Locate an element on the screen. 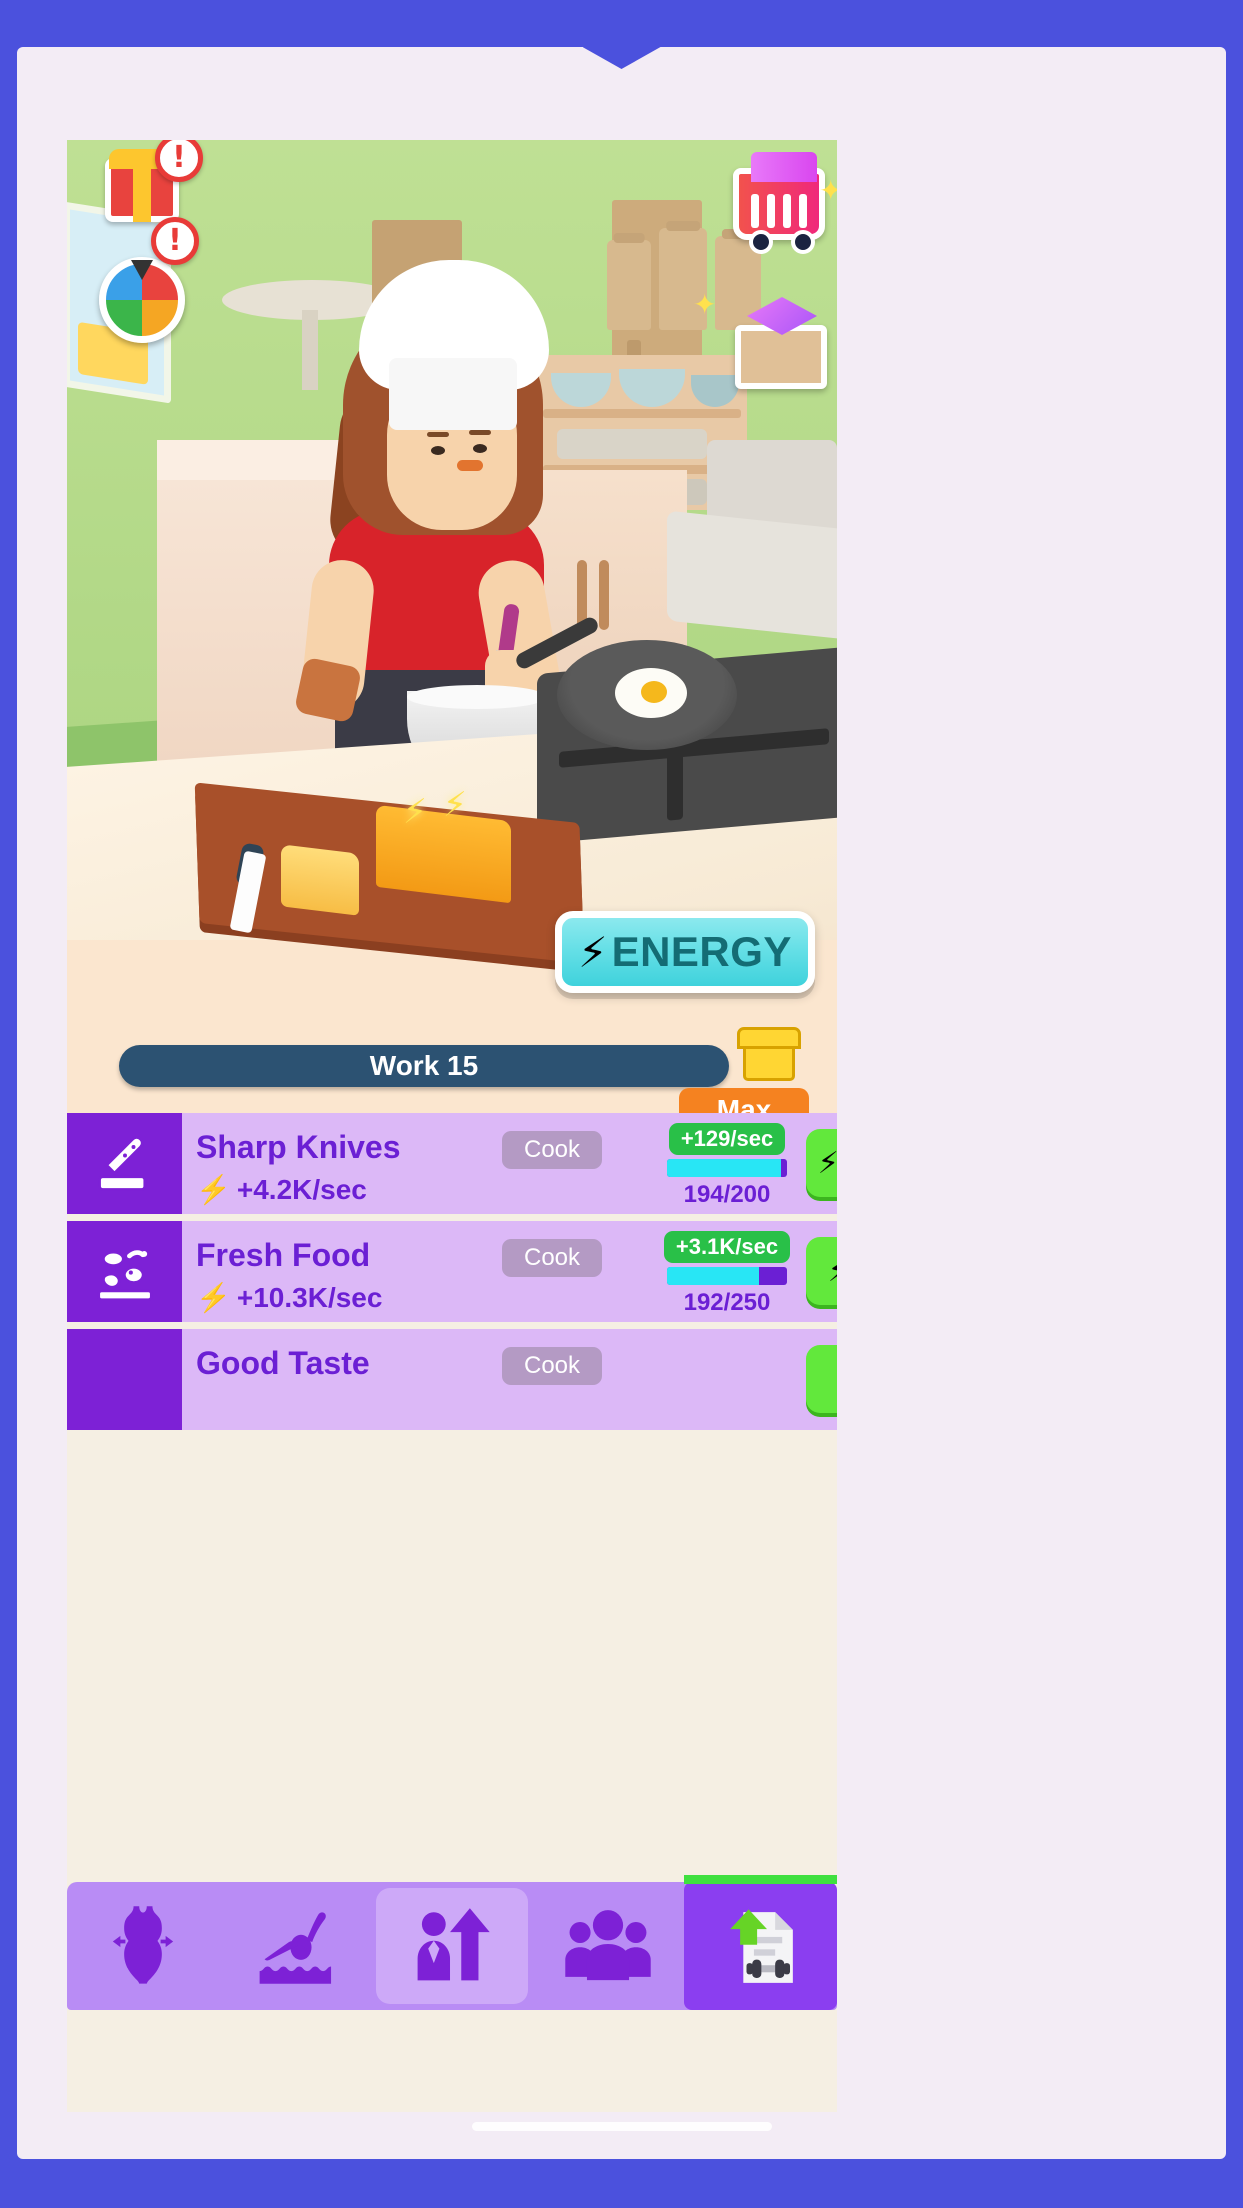  sparkle-icon-2: ⚡ is located at coordinates (455, 805).